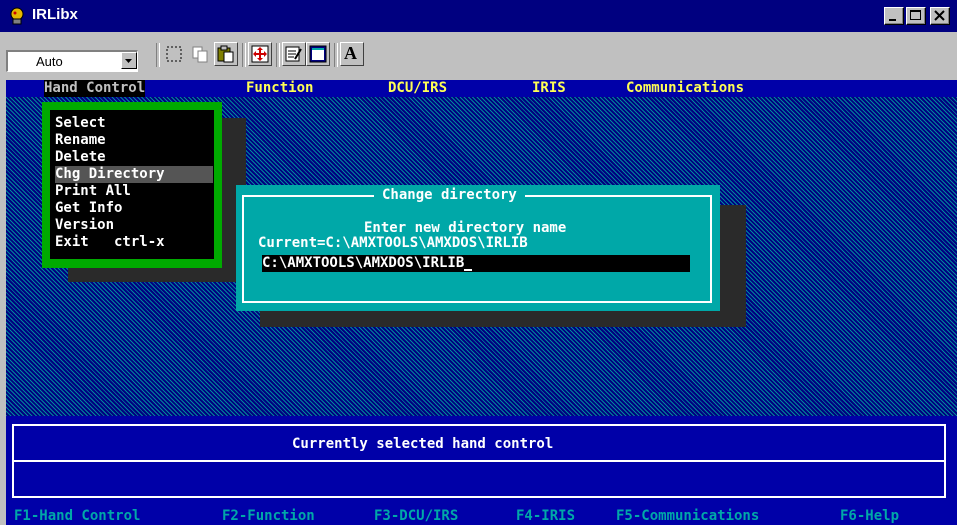 The image size is (957, 525). Describe the element at coordinates (478, 16) in the screenshot. I see `title-bar: IRLibx` at that location.